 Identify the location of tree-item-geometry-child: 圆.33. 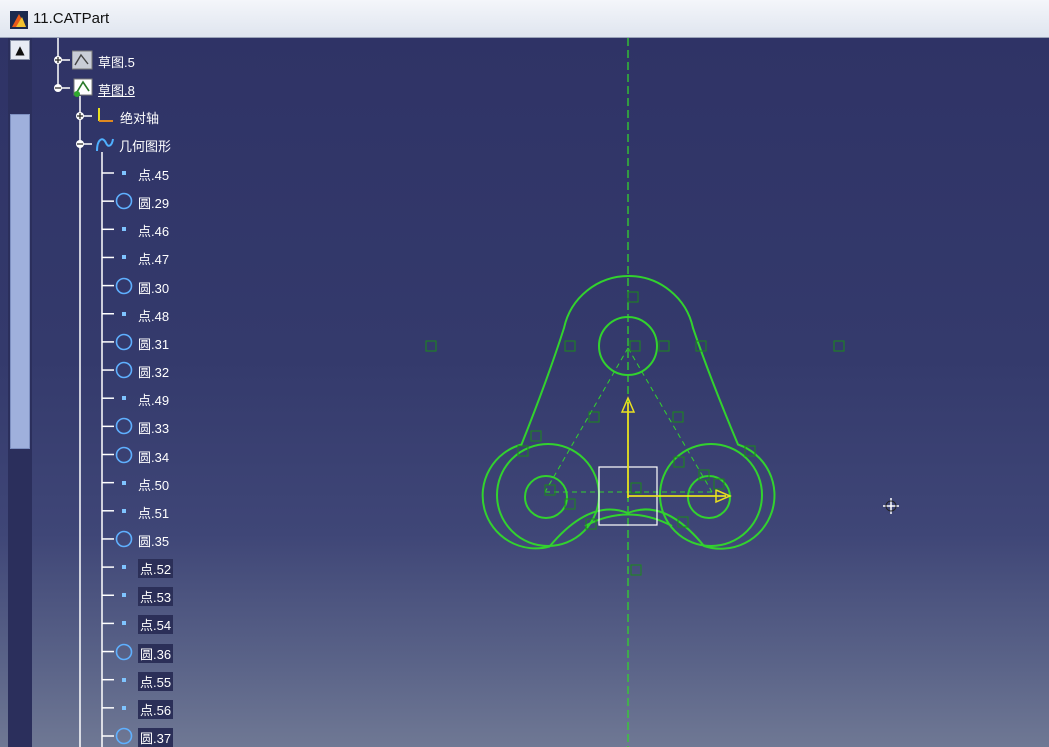
(153, 427).